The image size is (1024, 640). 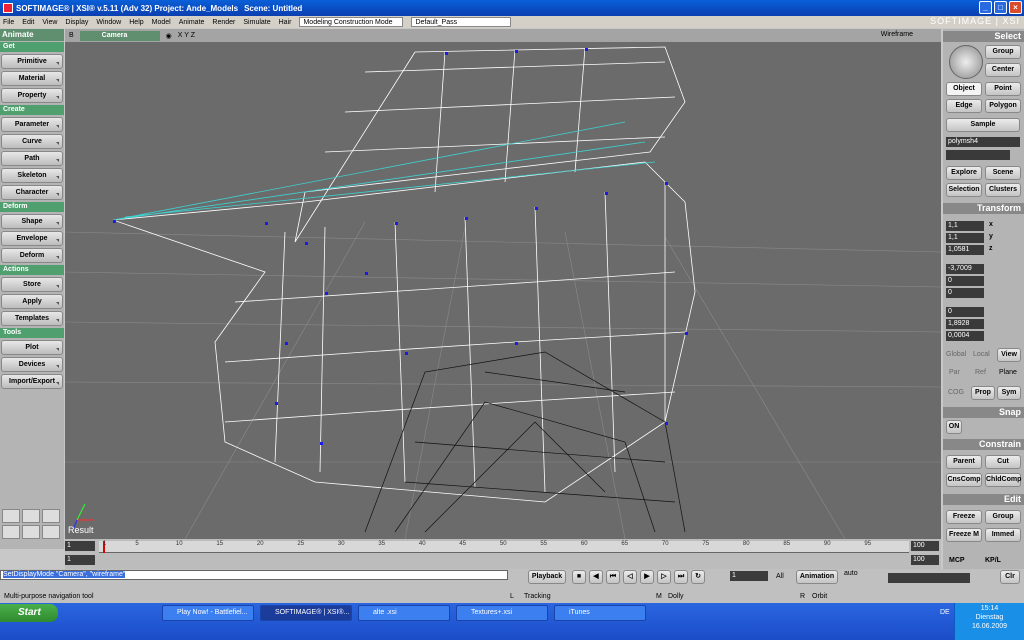 I want to click on material-button: Material, so click(x=32, y=78).